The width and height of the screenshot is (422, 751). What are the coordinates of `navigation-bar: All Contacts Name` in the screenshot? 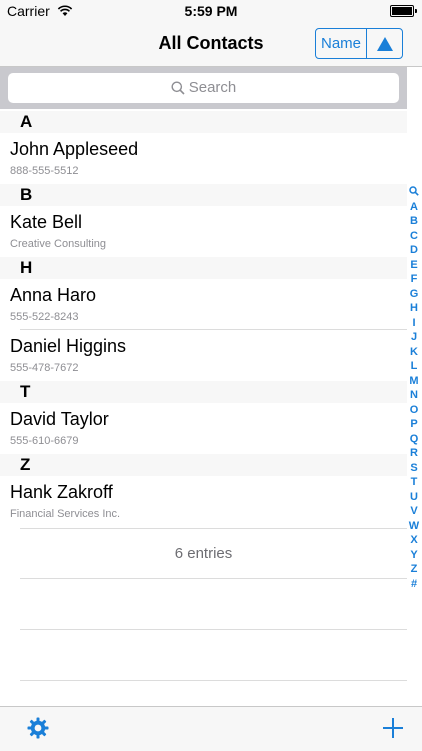 It's located at (211, 44).